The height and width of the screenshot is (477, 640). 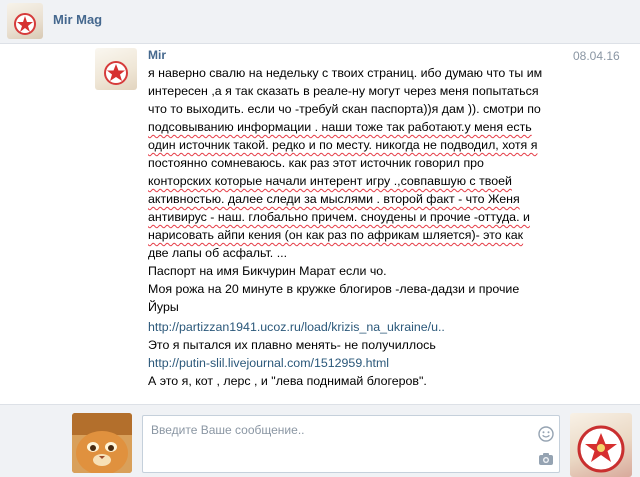 I want to click on message-author: Mir, so click(x=157, y=55).